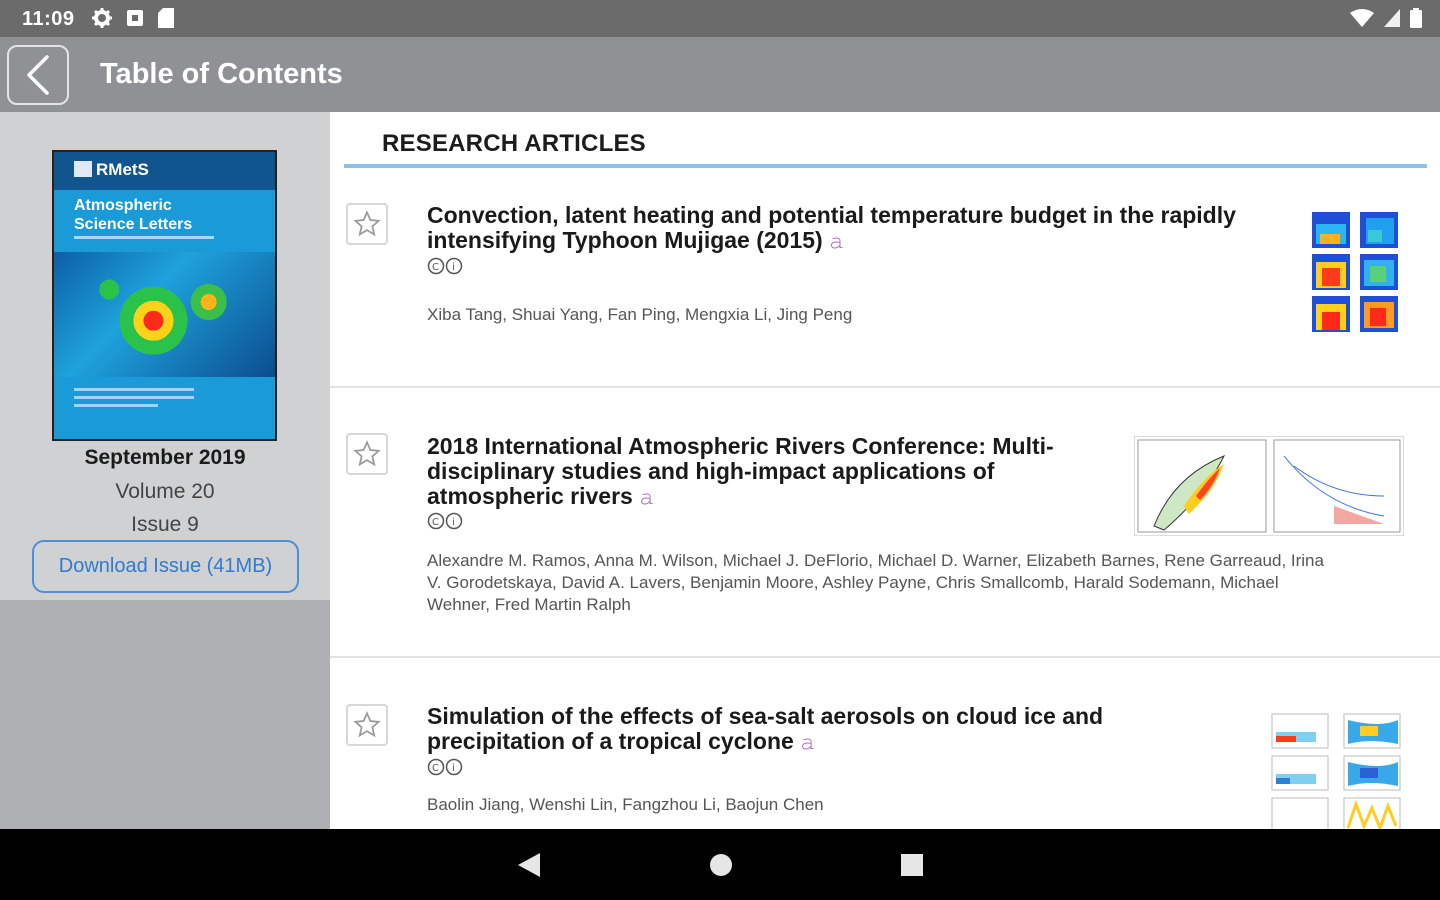 The width and height of the screenshot is (1440, 900). What do you see at coordinates (885, 166) in the screenshot?
I see `section-divider` at bounding box center [885, 166].